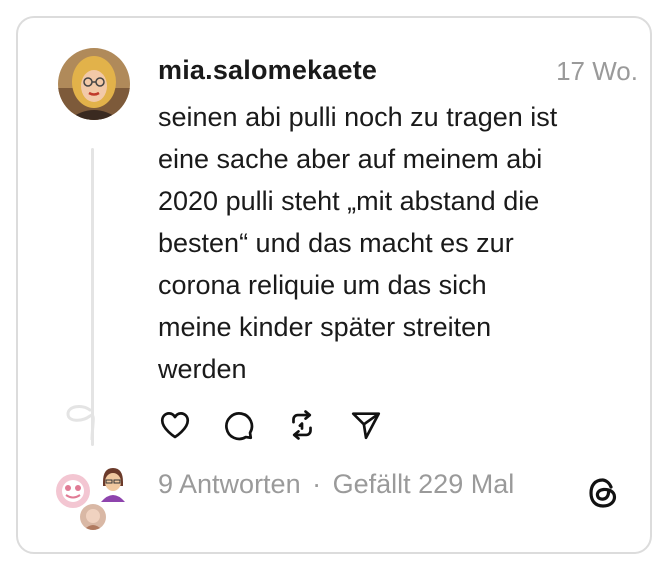 Image resolution: width=672 pixels, height=578 pixels. I want to click on repost-icon, so click(303, 426).